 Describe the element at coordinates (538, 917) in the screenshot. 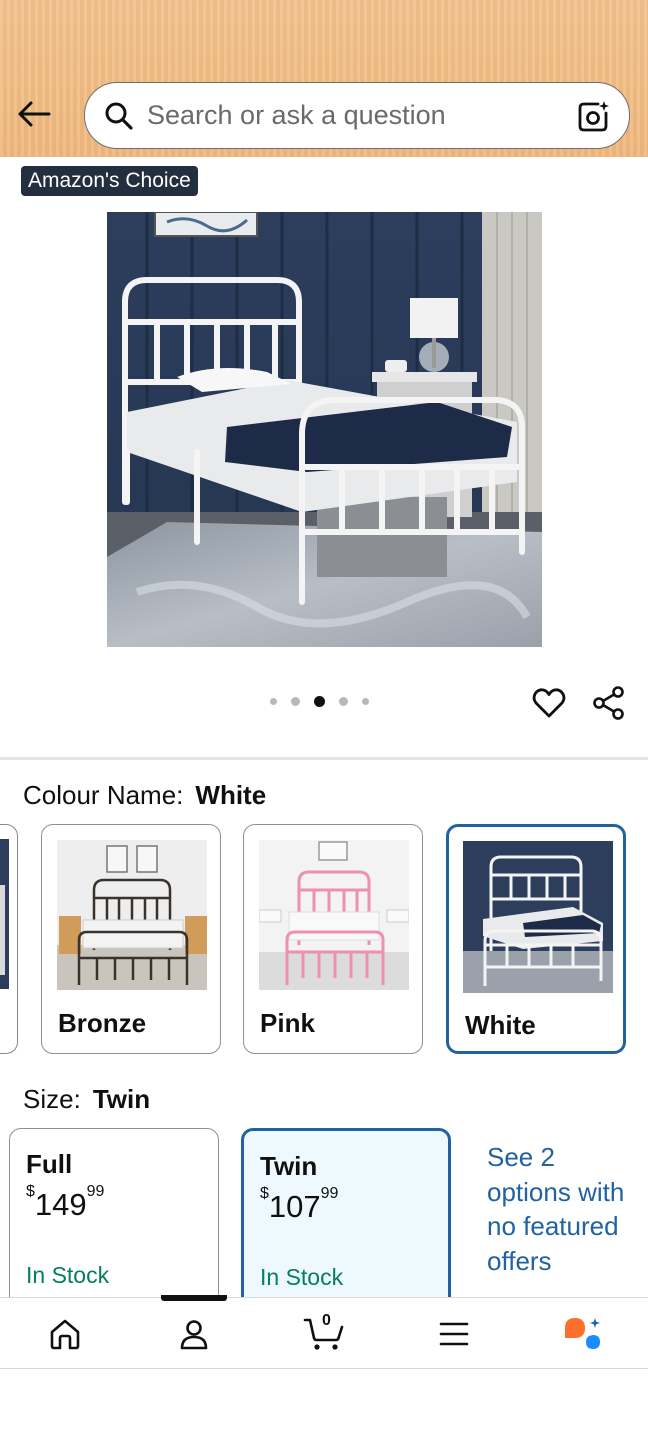

I see `white-bed-thumbnail` at that location.